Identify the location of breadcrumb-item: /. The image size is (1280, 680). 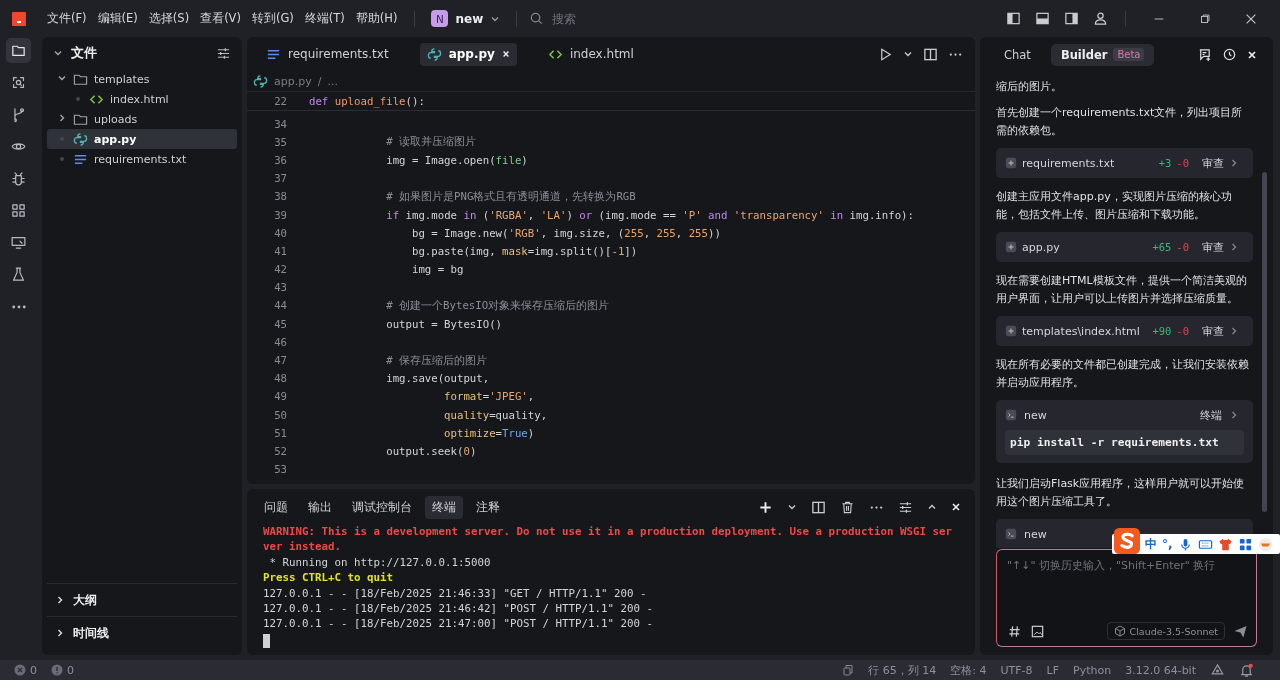
(319, 81).